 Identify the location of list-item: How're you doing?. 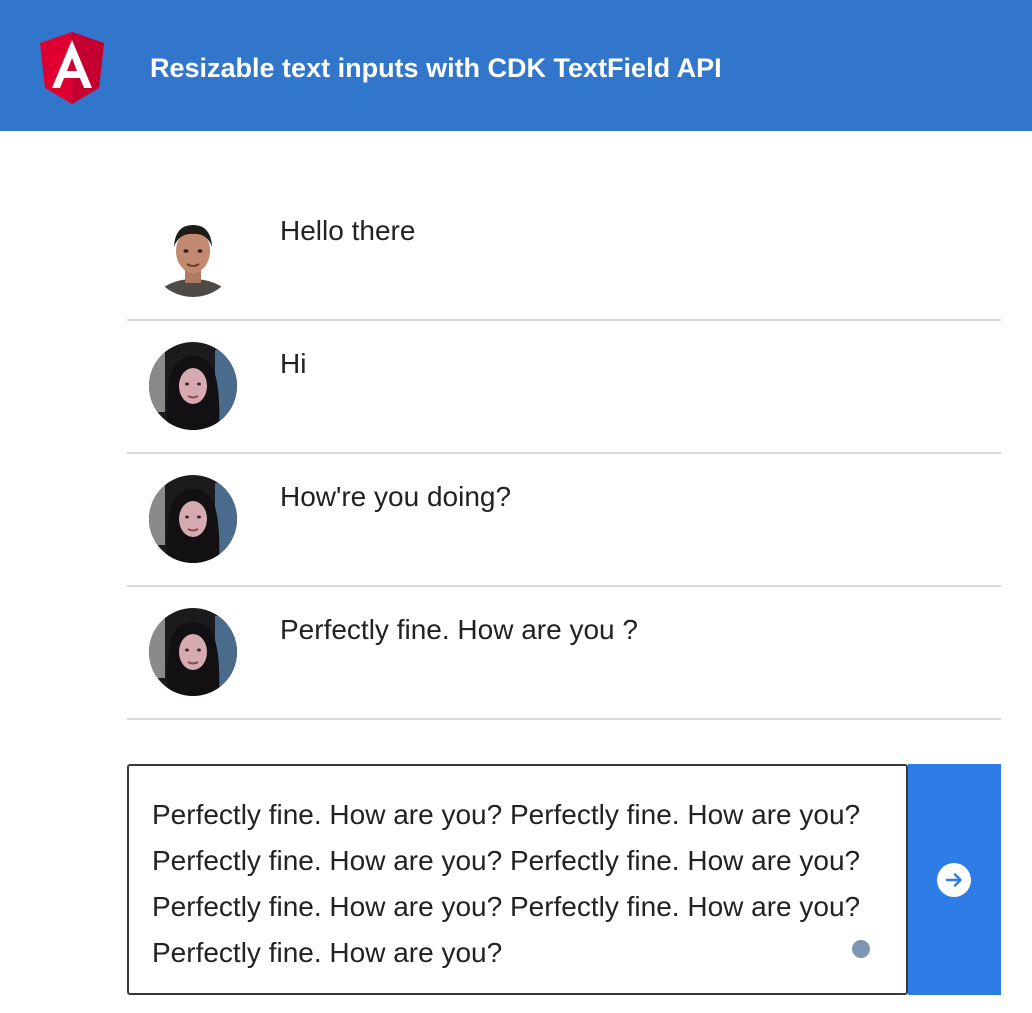
(564, 520).